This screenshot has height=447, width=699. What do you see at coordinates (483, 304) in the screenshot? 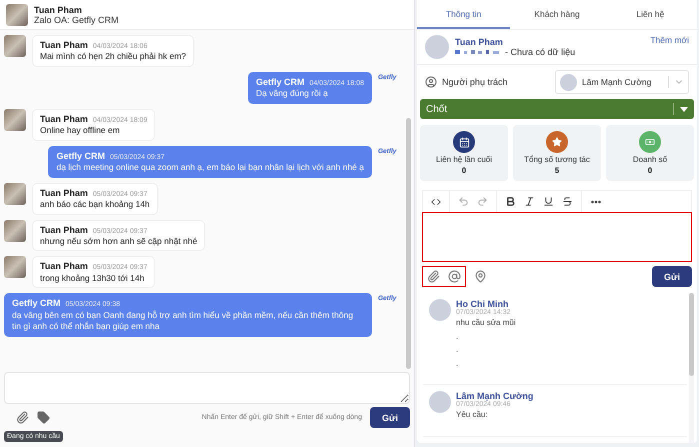
I see `note-author: Ho Chi Minh` at bounding box center [483, 304].